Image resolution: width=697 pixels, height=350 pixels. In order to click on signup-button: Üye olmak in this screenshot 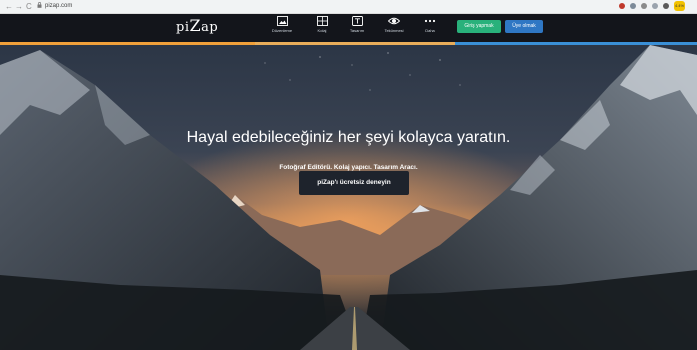, I will do `click(524, 26)`.